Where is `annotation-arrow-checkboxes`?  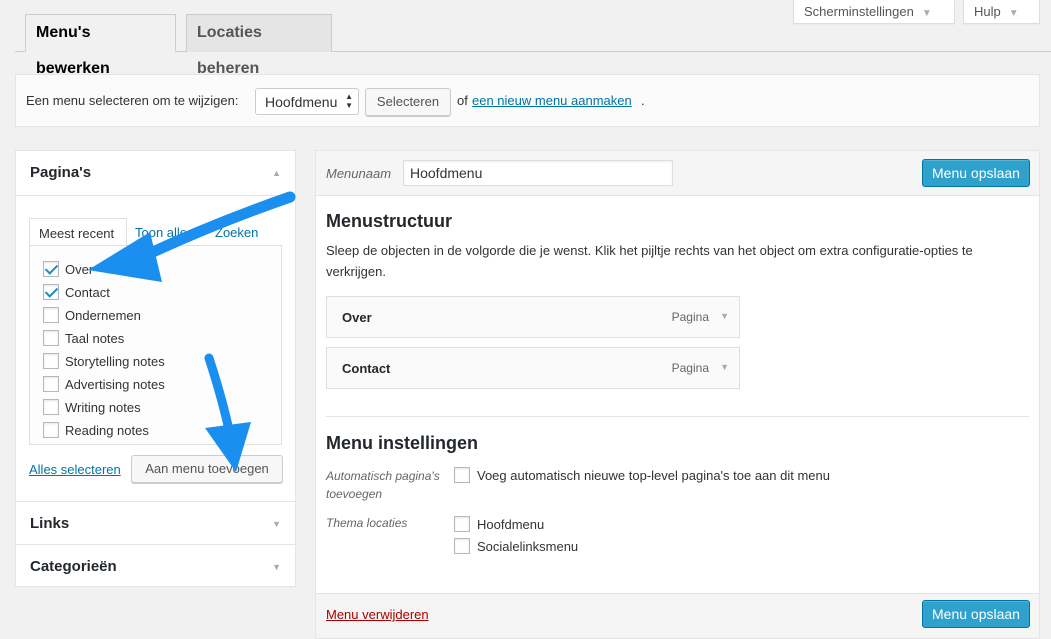
annotation-arrow-checkboxes is located at coordinates (192, 331).